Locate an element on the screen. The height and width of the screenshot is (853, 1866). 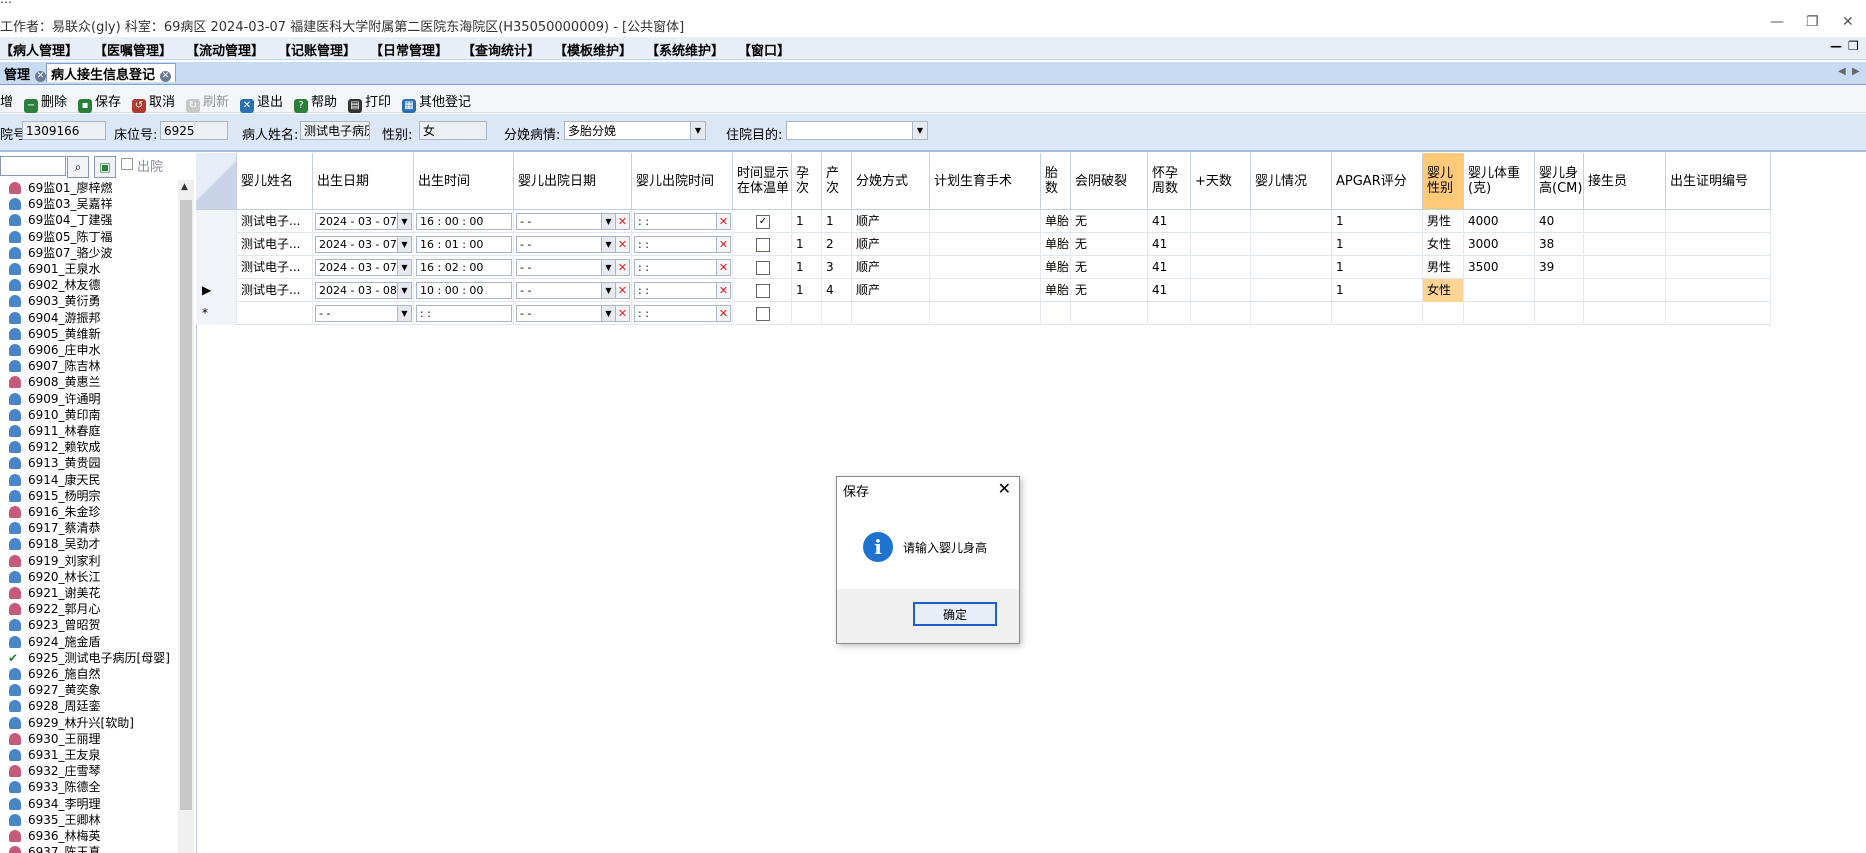
column-header-fetus-count: 胎数 is located at coordinates (1056, 181).